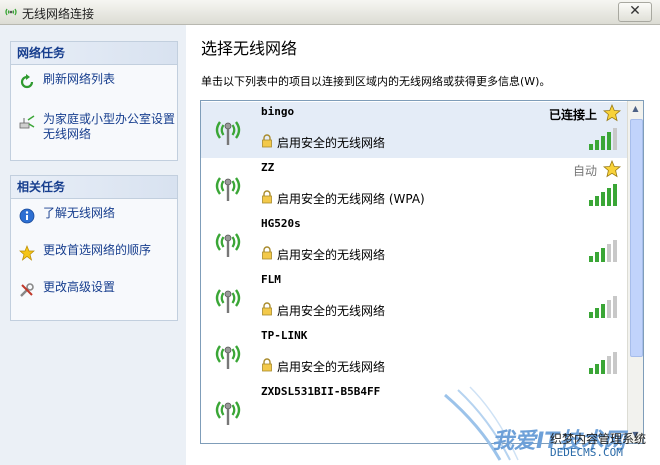 The width and height of the screenshot is (660, 465). Describe the element at coordinates (572, 115) in the screenshot. I see `network-status: 已连接上` at that location.